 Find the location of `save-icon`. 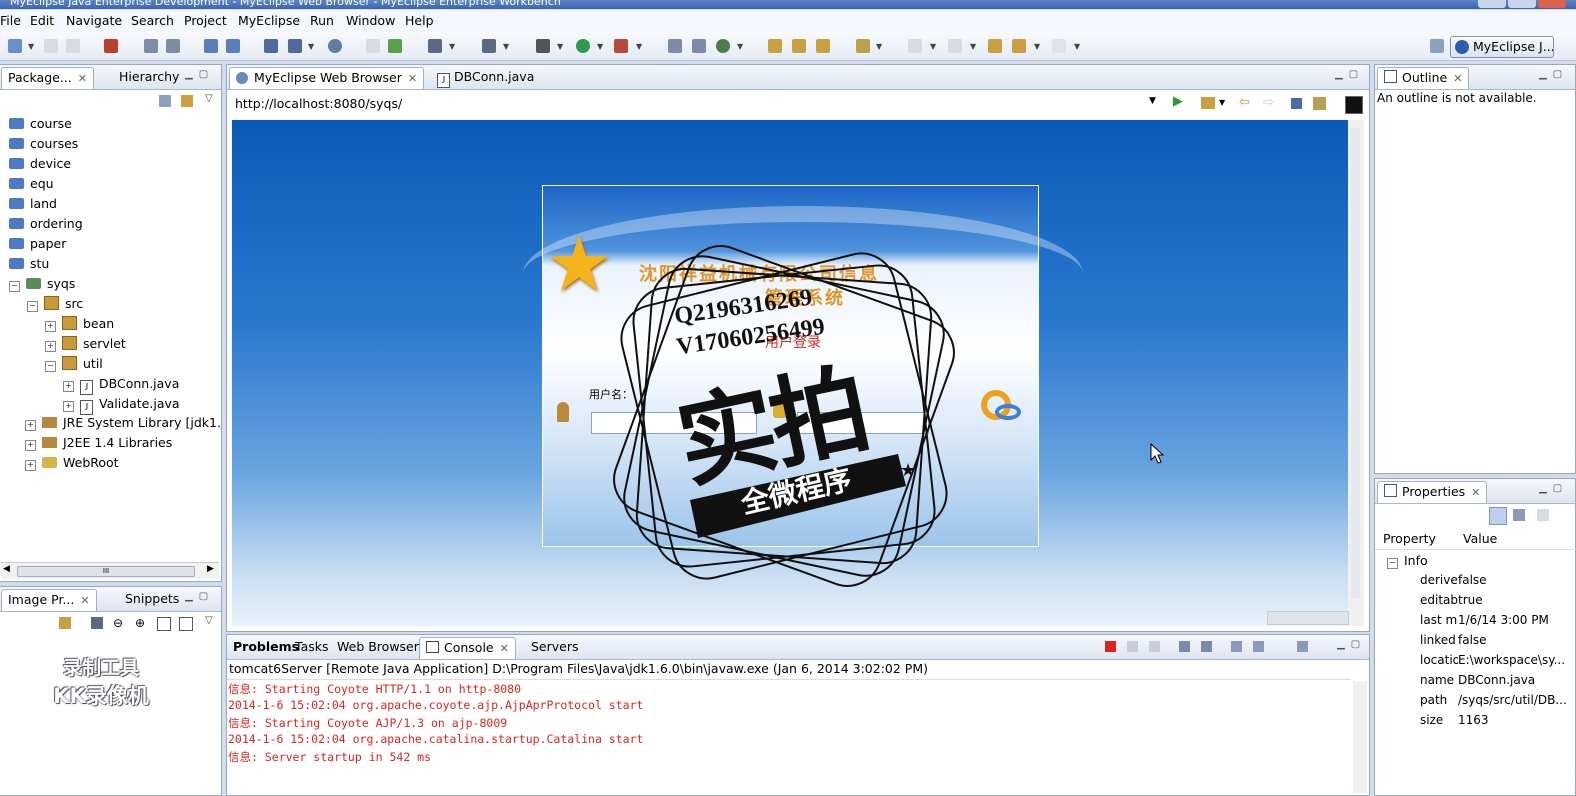

save-icon is located at coordinates (51, 46).